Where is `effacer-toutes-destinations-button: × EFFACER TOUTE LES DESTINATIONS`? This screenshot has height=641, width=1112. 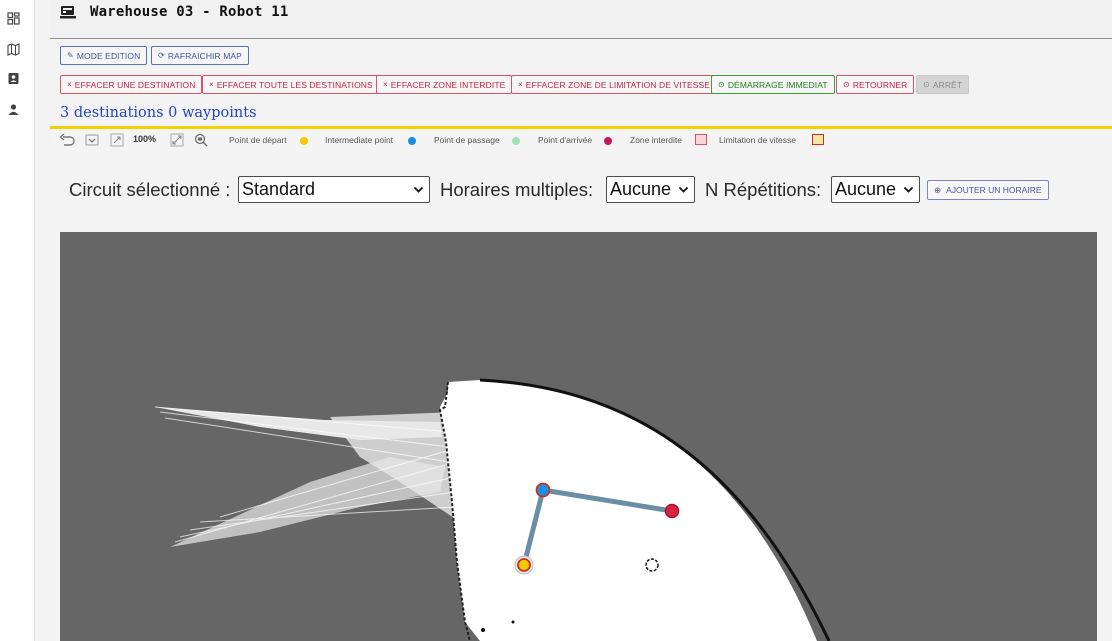
effacer-toutes-destinations-button: × EFFACER TOUTE LES DESTINATIONS is located at coordinates (291, 84).